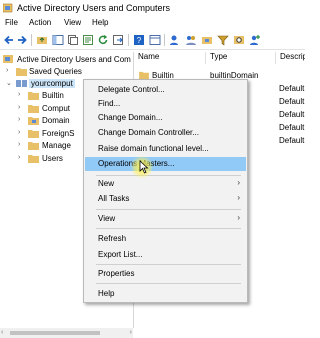 The height and width of the screenshot is (338, 320). What do you see at coordinates (106, 183) in the screenshot?
I see `menu-item-label: New` at bounding box center [106, 183].